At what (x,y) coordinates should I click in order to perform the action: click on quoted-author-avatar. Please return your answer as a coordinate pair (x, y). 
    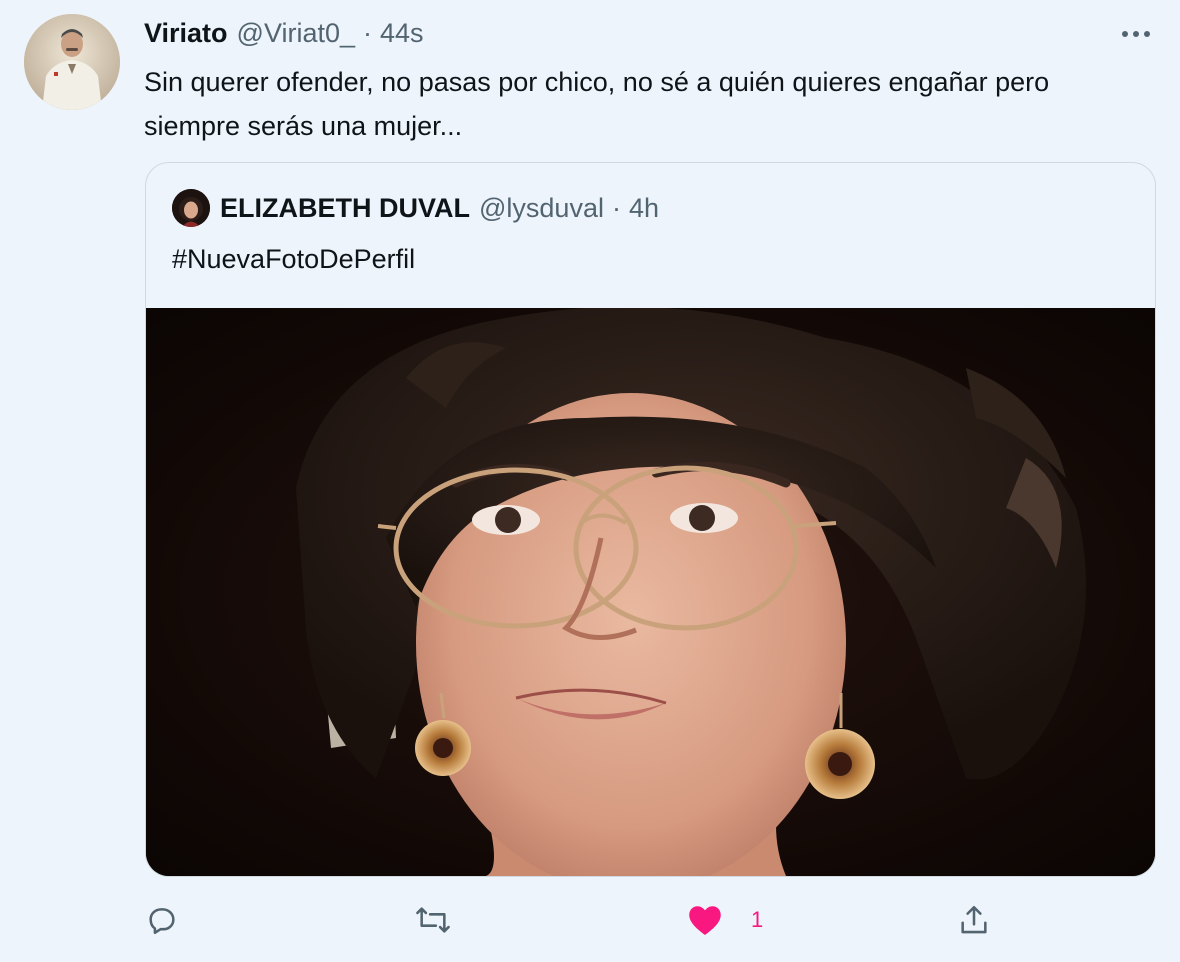
    Looking at the image, I should click on (191, 208).